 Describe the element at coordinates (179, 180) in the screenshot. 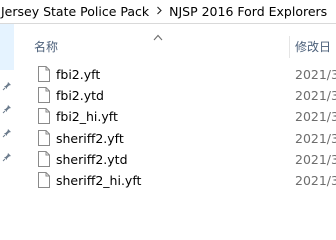

I see `list-item: sheriff2_hi.yft 2021/3` at that location.